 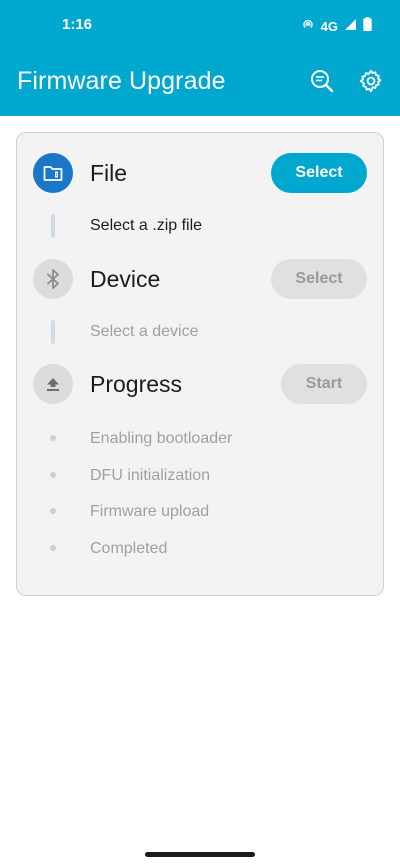 I want to click on select-device-button: Select, so click(x=319, y=279).